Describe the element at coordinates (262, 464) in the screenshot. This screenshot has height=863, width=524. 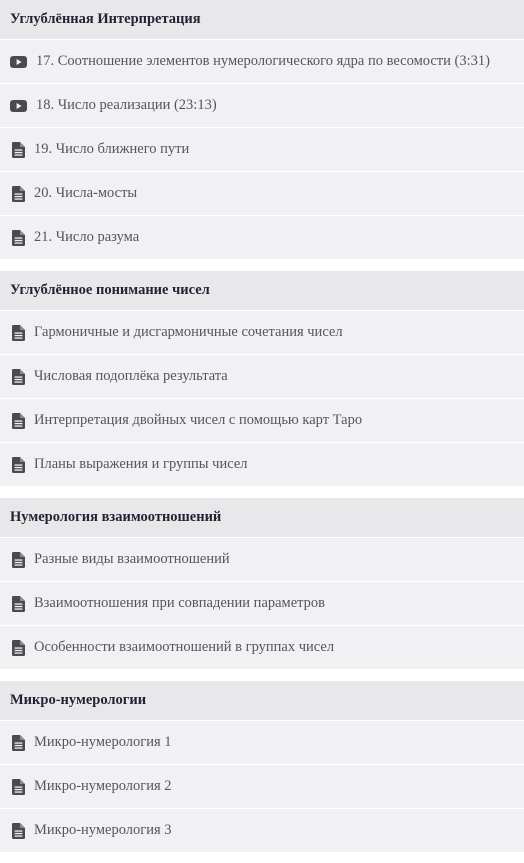
I see `lesson-item: Планы выражения и группы чисел` at that location.